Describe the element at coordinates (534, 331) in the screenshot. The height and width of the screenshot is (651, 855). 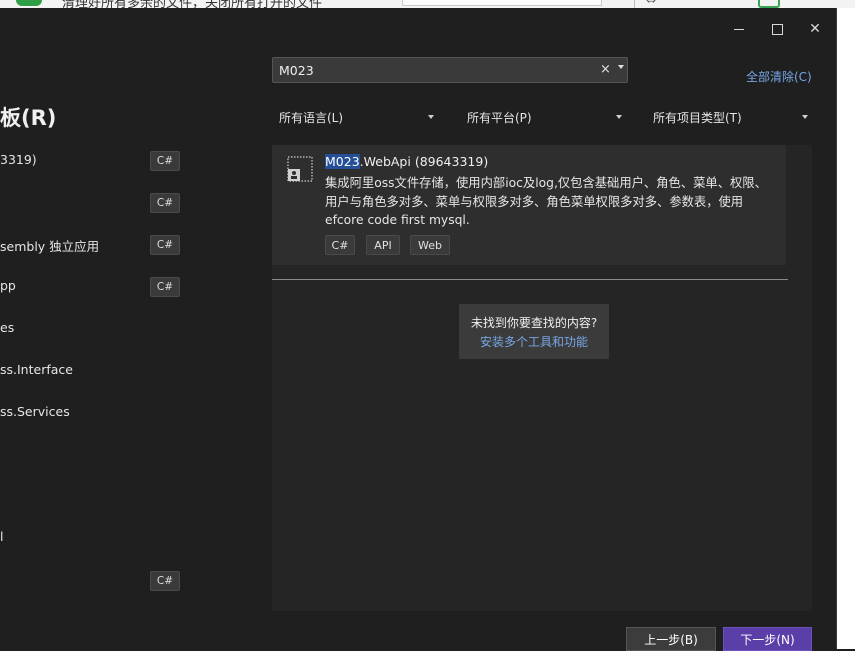
I see `not-found-box: 未找到你要查找的内容? 安装多个工具和功能` at that location.